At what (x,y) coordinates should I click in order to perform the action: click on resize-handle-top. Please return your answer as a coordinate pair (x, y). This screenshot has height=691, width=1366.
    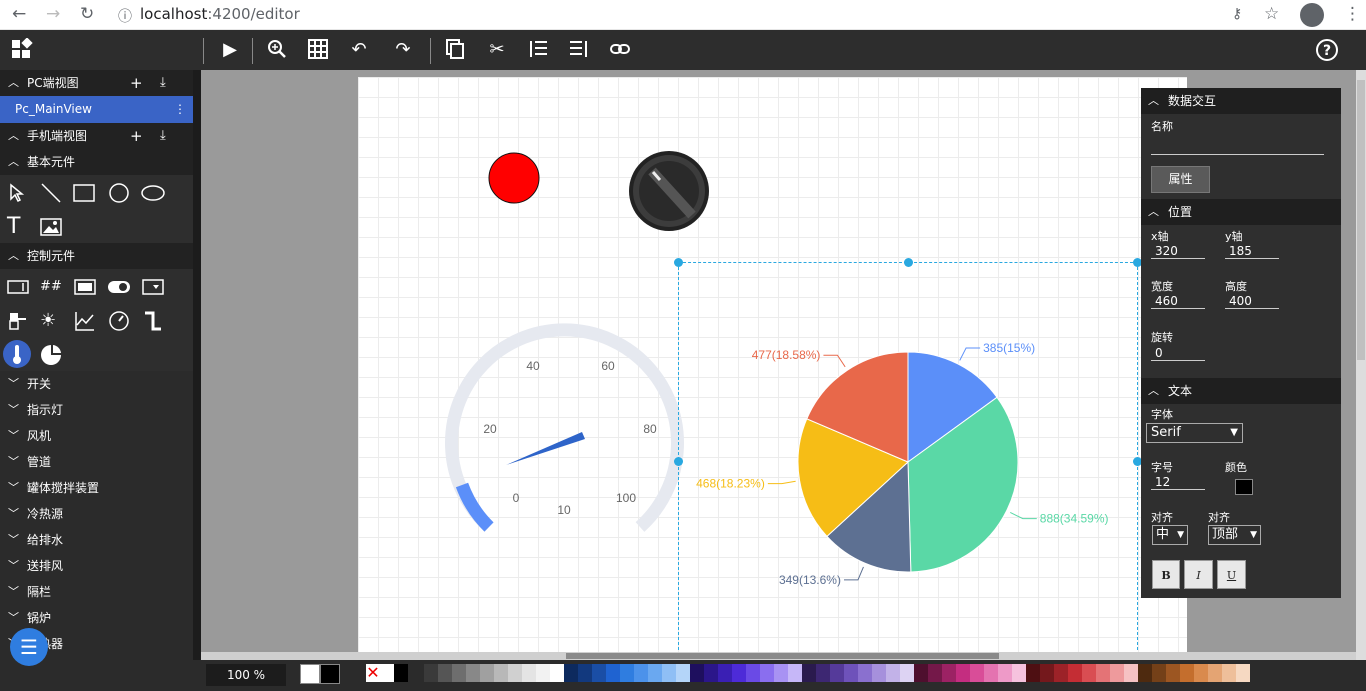
    Looking at the image, I should click on (908, 262).